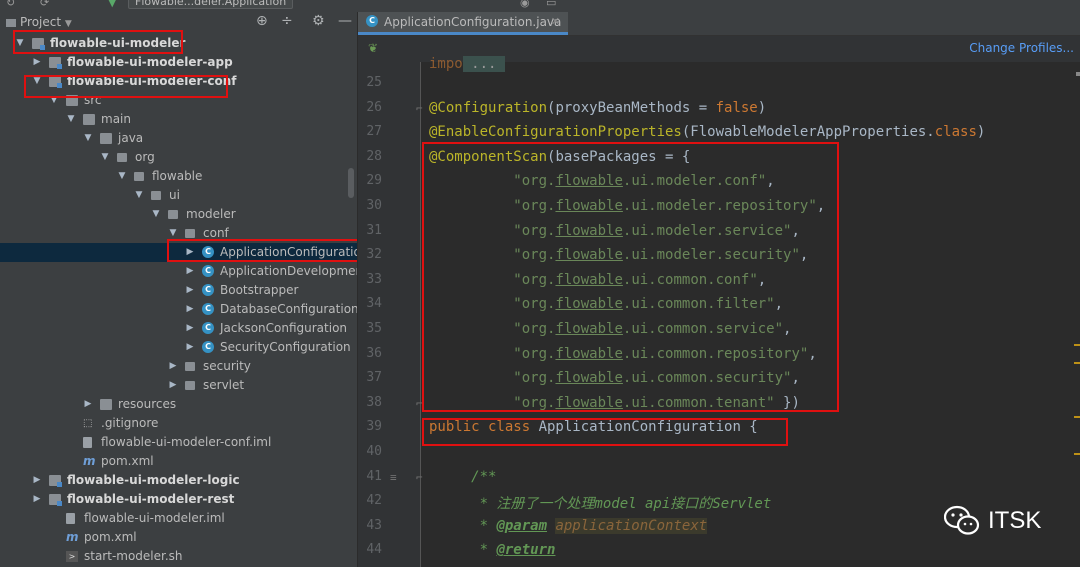 This screenshot has height=567, width=1080. I want to click on code-line: "org.flowable.ui.common.repository",, so click(622, 354).